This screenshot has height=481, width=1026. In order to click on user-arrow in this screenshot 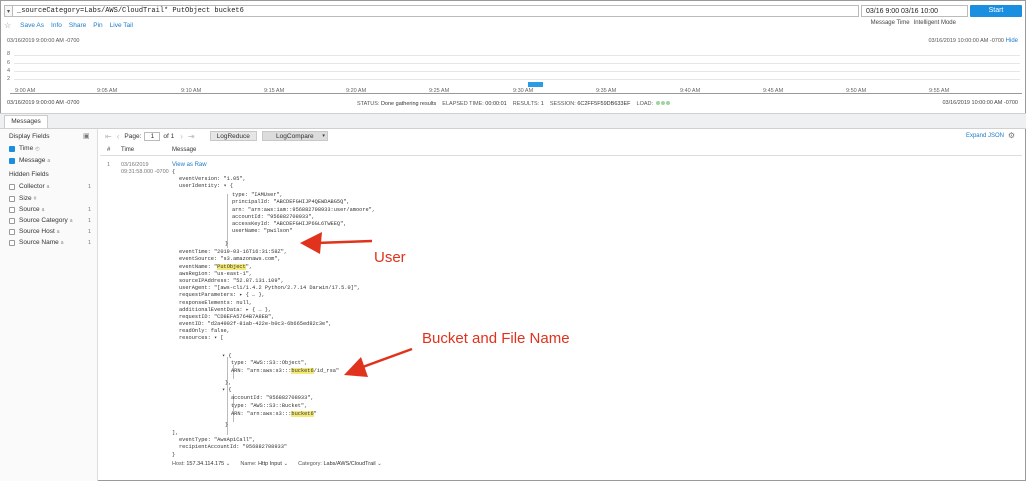, I will do `click(344, 242)`.